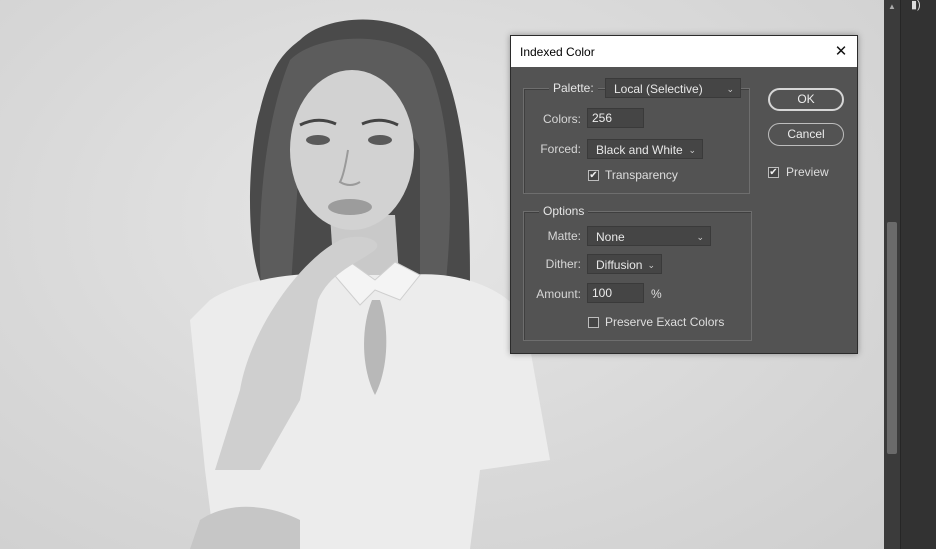 This screenshot has height=549, width=936. What do you see at coordinates (806, 134) in the screenshot?
I see `cancel-button: Cancel` at bounding box center [806, 134].